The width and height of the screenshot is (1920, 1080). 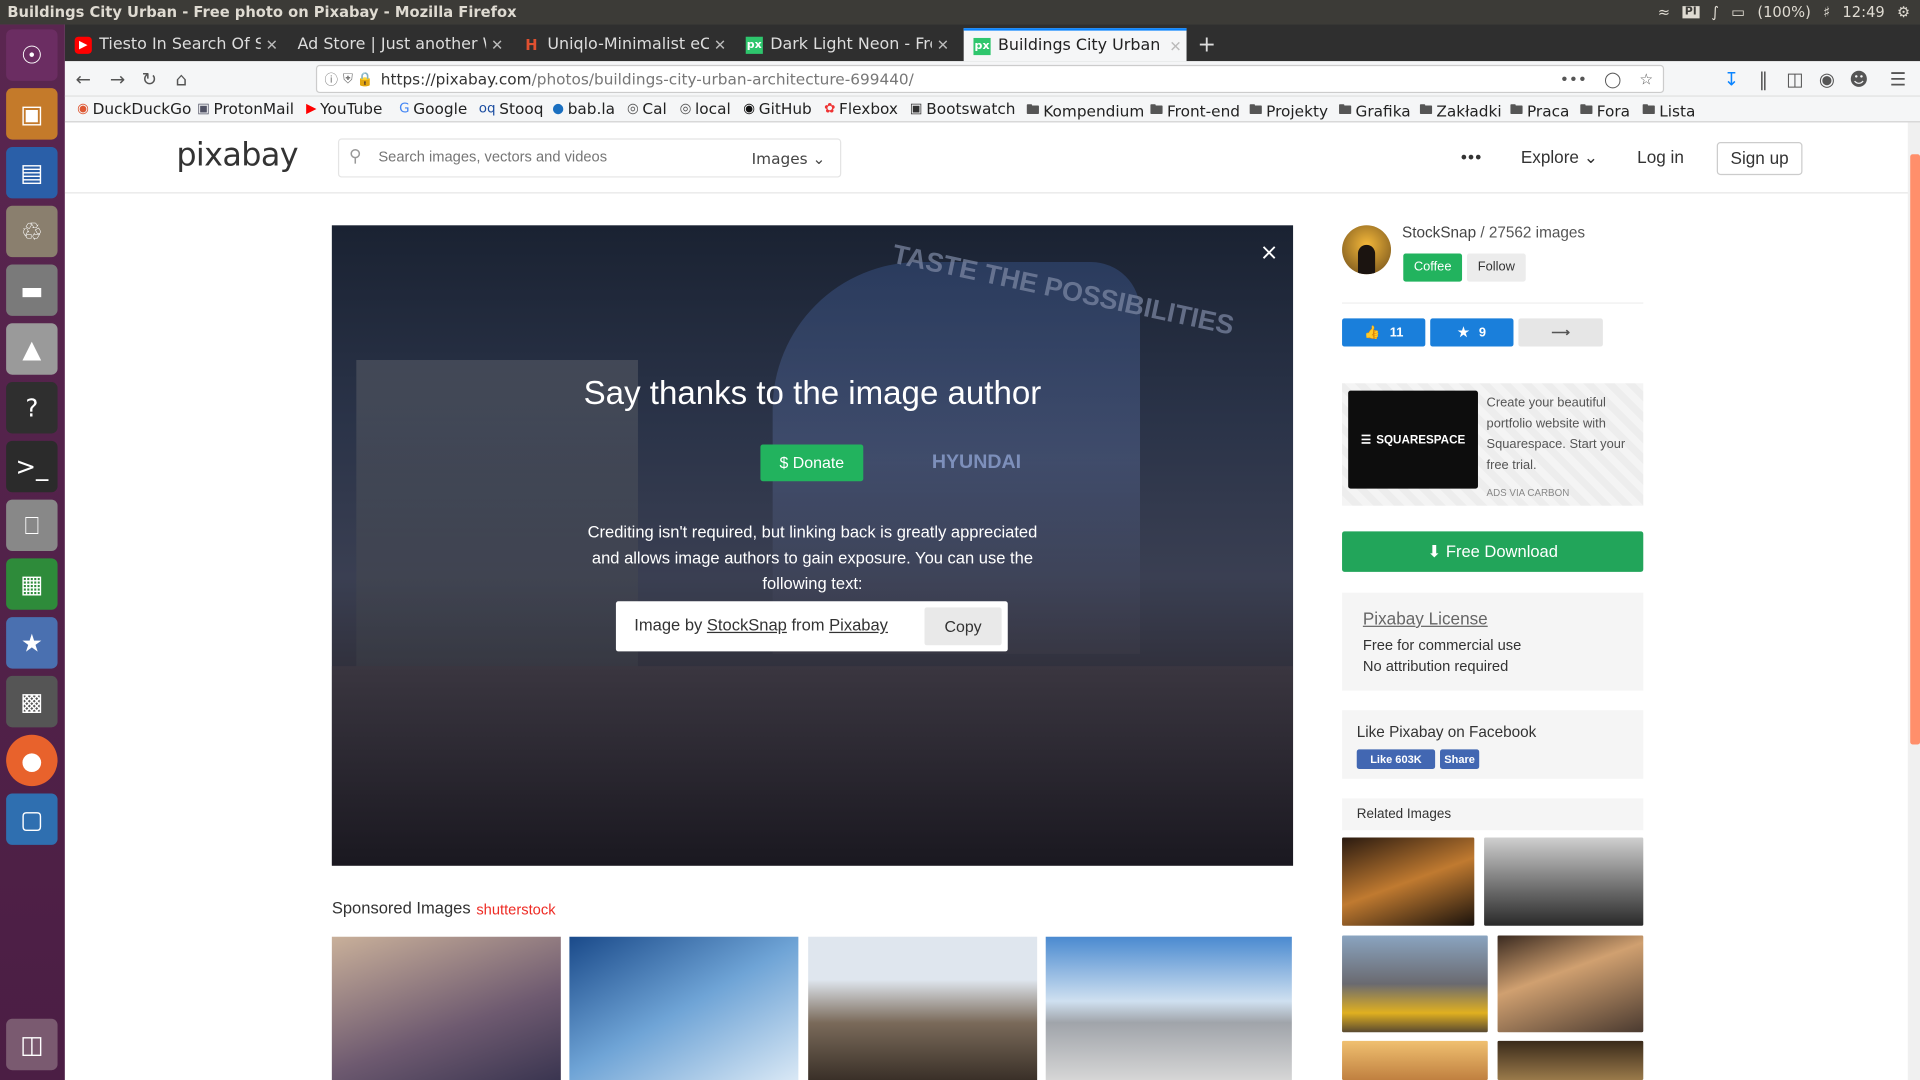 What do you see at coordinates (398, 44) in the screenshot?
I see `tab-ad-store: Ad Store | Just another Wo ✕` at bounding box center [398, 44].